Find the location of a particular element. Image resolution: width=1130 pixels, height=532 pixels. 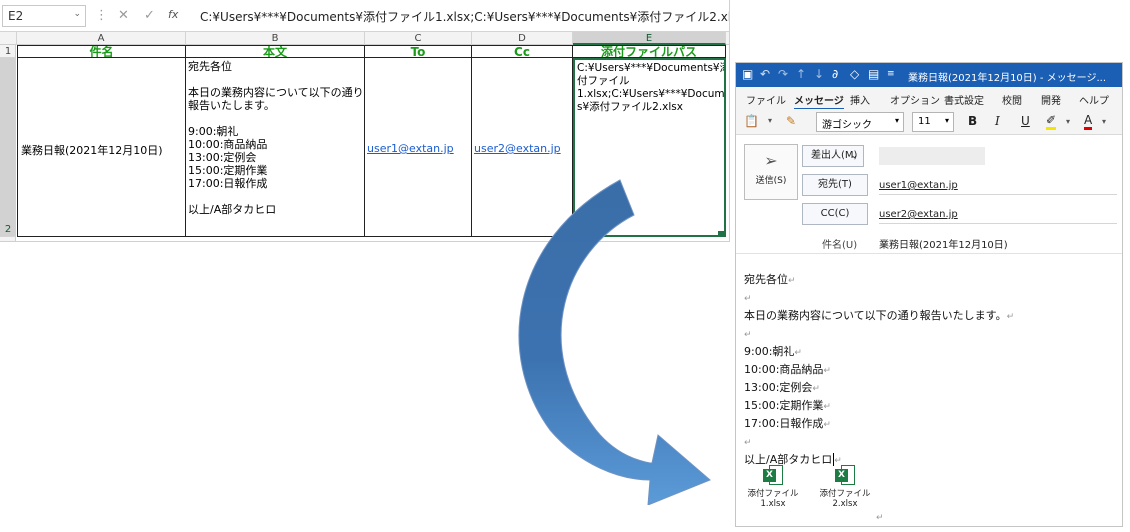

attach-clip-icon: ∂ is located at coordinates (835, 74).